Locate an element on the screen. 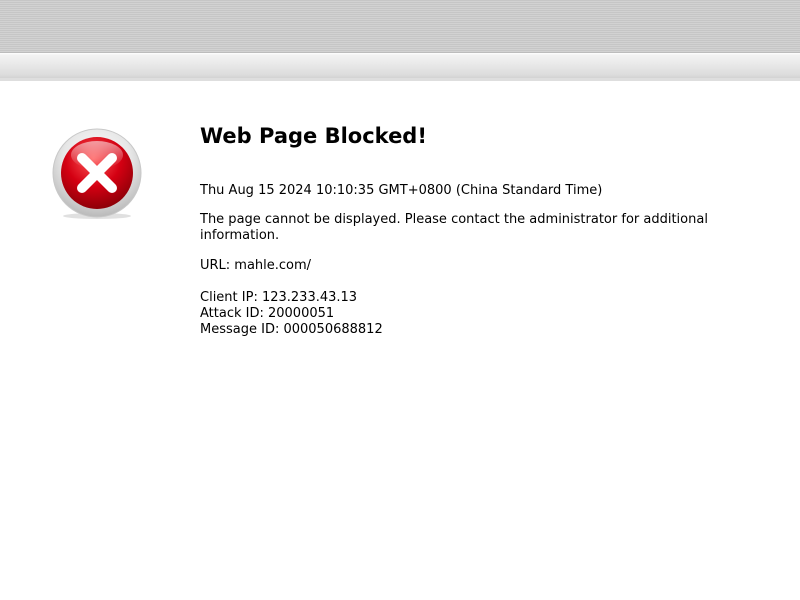 Image resolution: width=800 pixels, height=600 pixels. error-x-icon is located at coordinates (97, 174).